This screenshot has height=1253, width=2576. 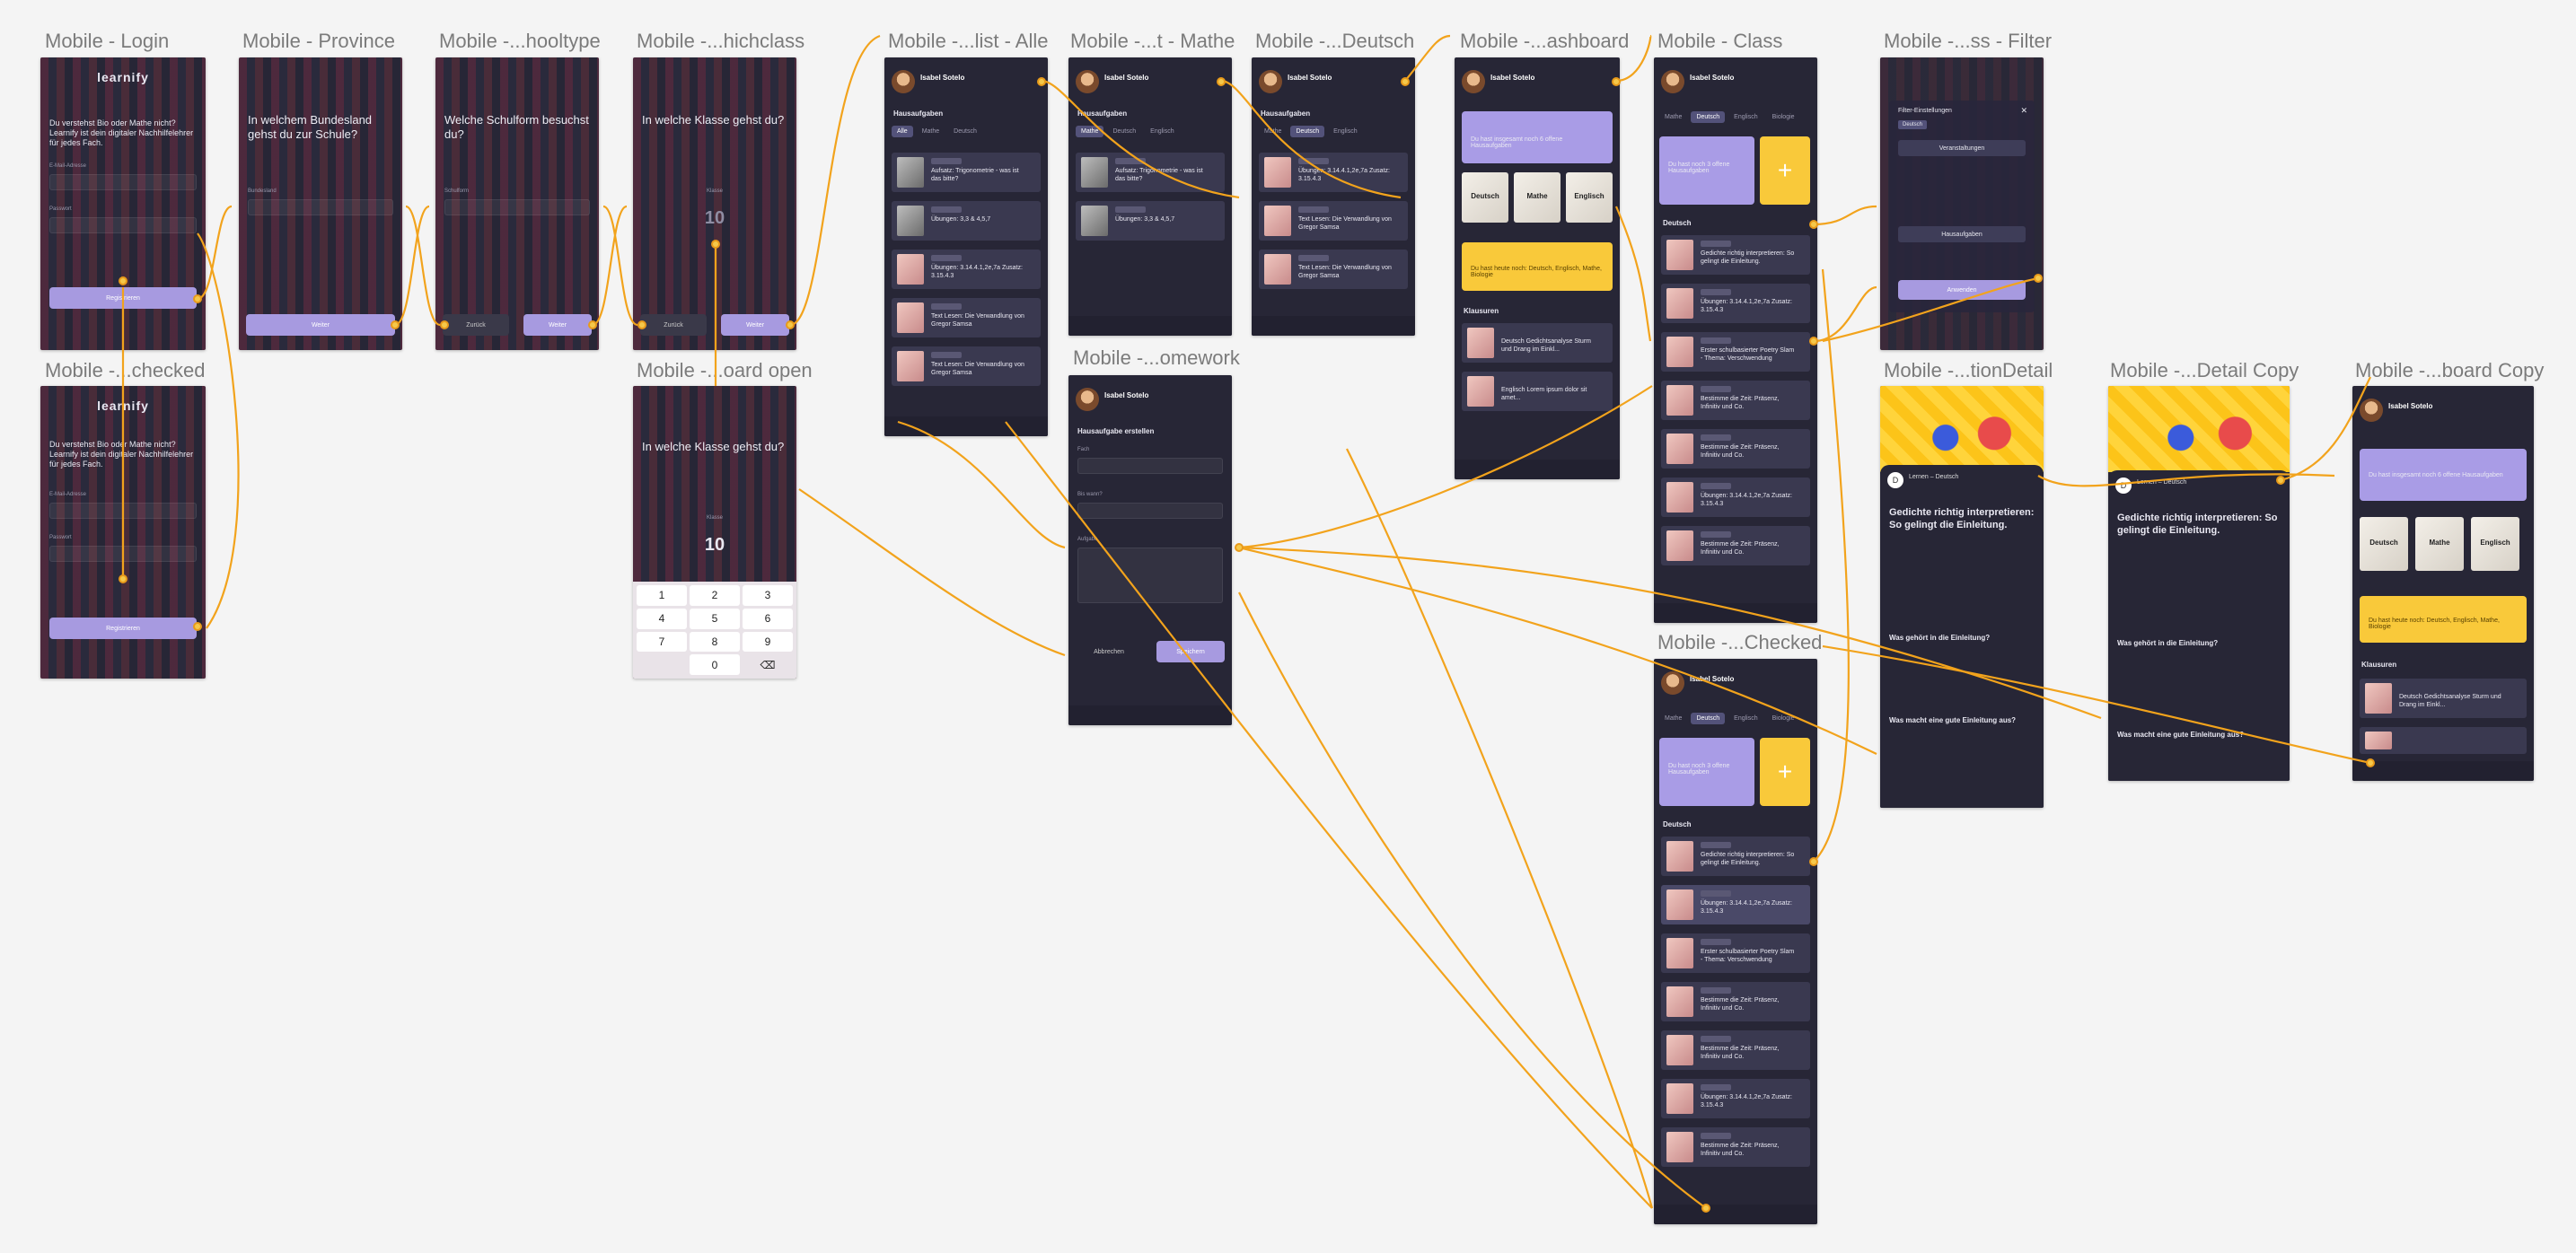 What do you see at coordinates (1481, 311) in the screenshot?
I see `exams-title: Klausuren` at bounding box center [1481, 311].